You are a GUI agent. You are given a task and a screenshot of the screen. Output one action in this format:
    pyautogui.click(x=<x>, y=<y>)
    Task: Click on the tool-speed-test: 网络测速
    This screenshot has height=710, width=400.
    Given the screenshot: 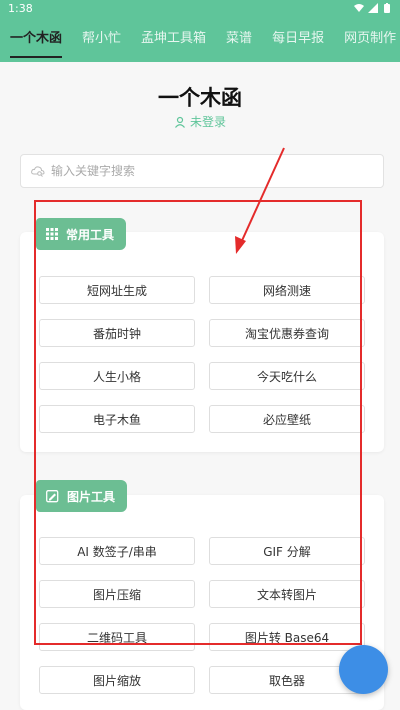 What is the action you would take?
    pyautogui.click(x=287, y=290)
    